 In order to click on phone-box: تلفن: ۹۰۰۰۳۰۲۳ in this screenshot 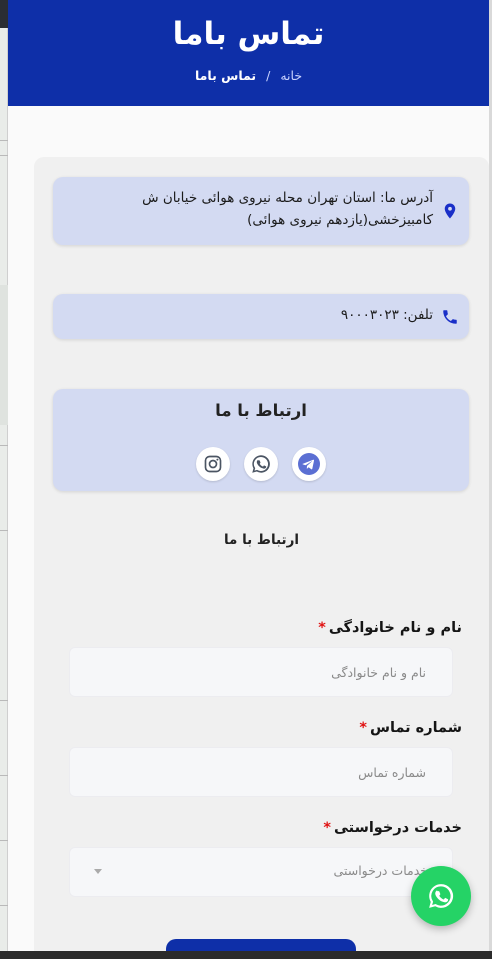, I will do `click(261, 316)`.